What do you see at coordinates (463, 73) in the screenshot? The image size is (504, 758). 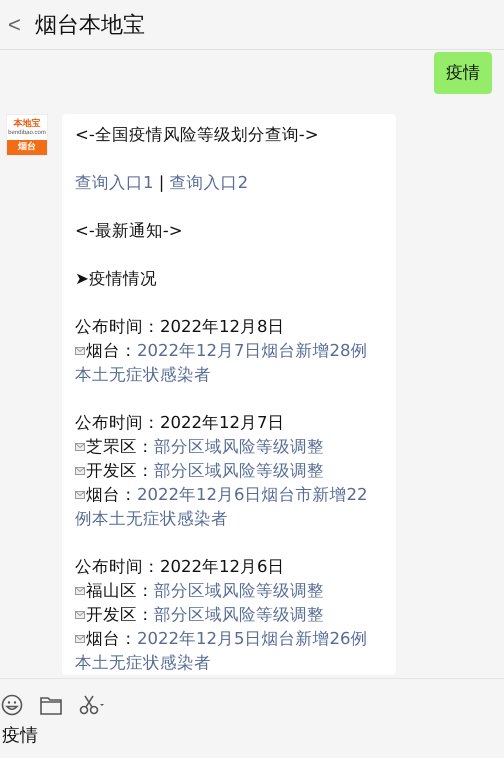 I see `sent-message-bubble: 疫情` at bounding box center [463, 73].